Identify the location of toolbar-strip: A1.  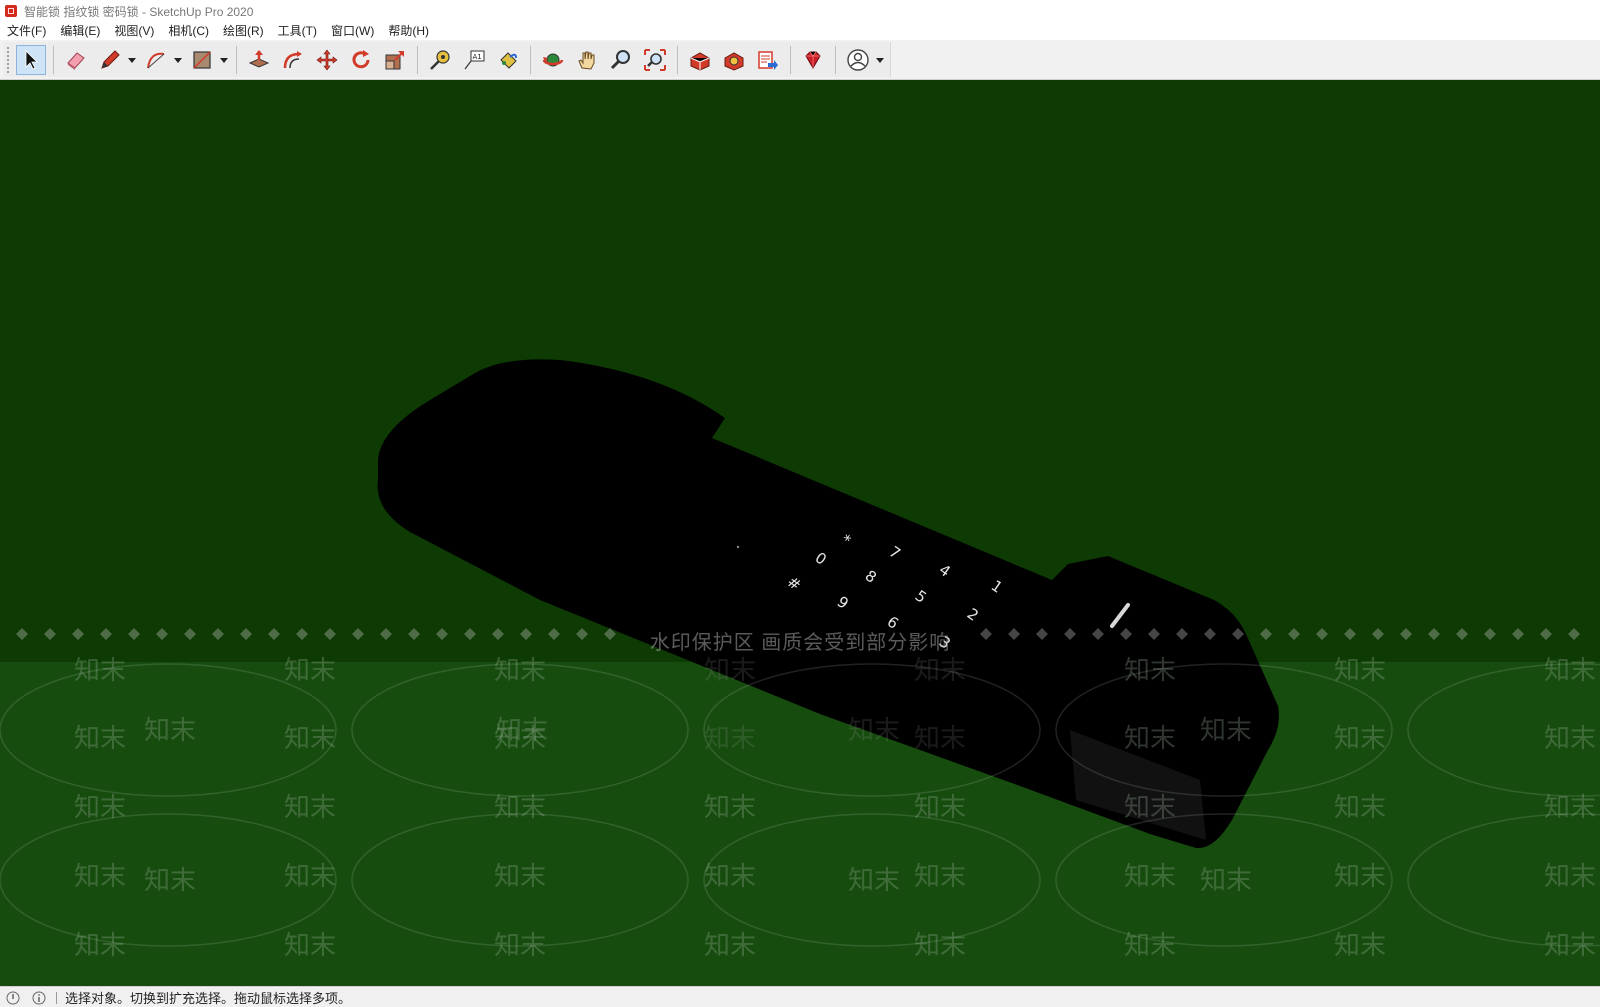
(447, 59).